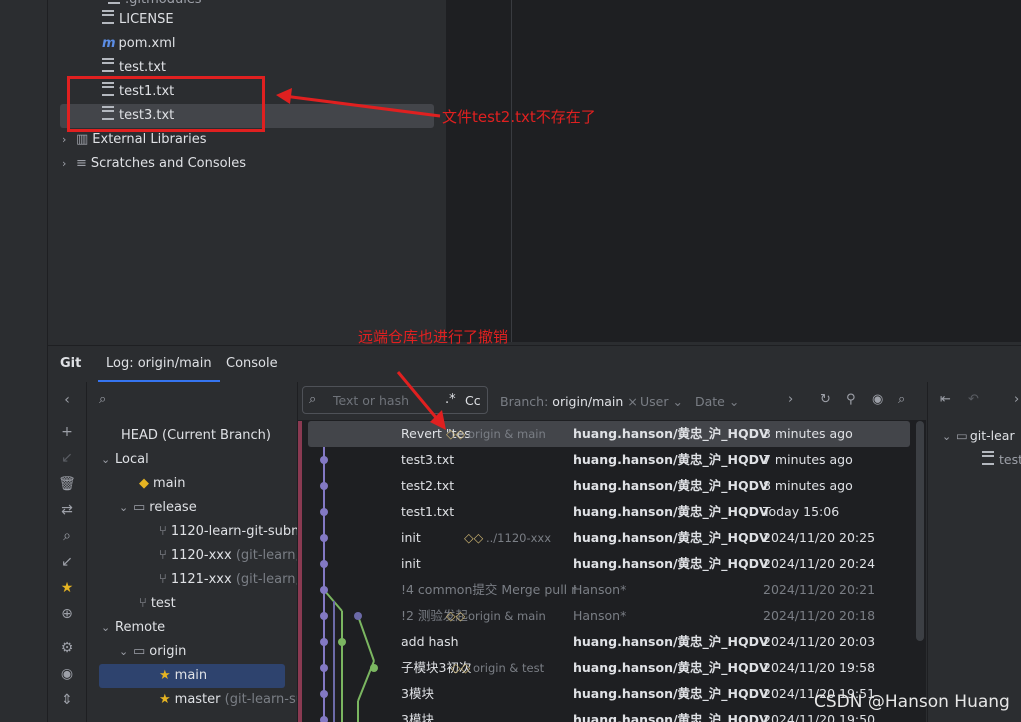  Describe the element at coordinates (67, 458) in the screenshot. I see `update-icon: ↙` at that location.